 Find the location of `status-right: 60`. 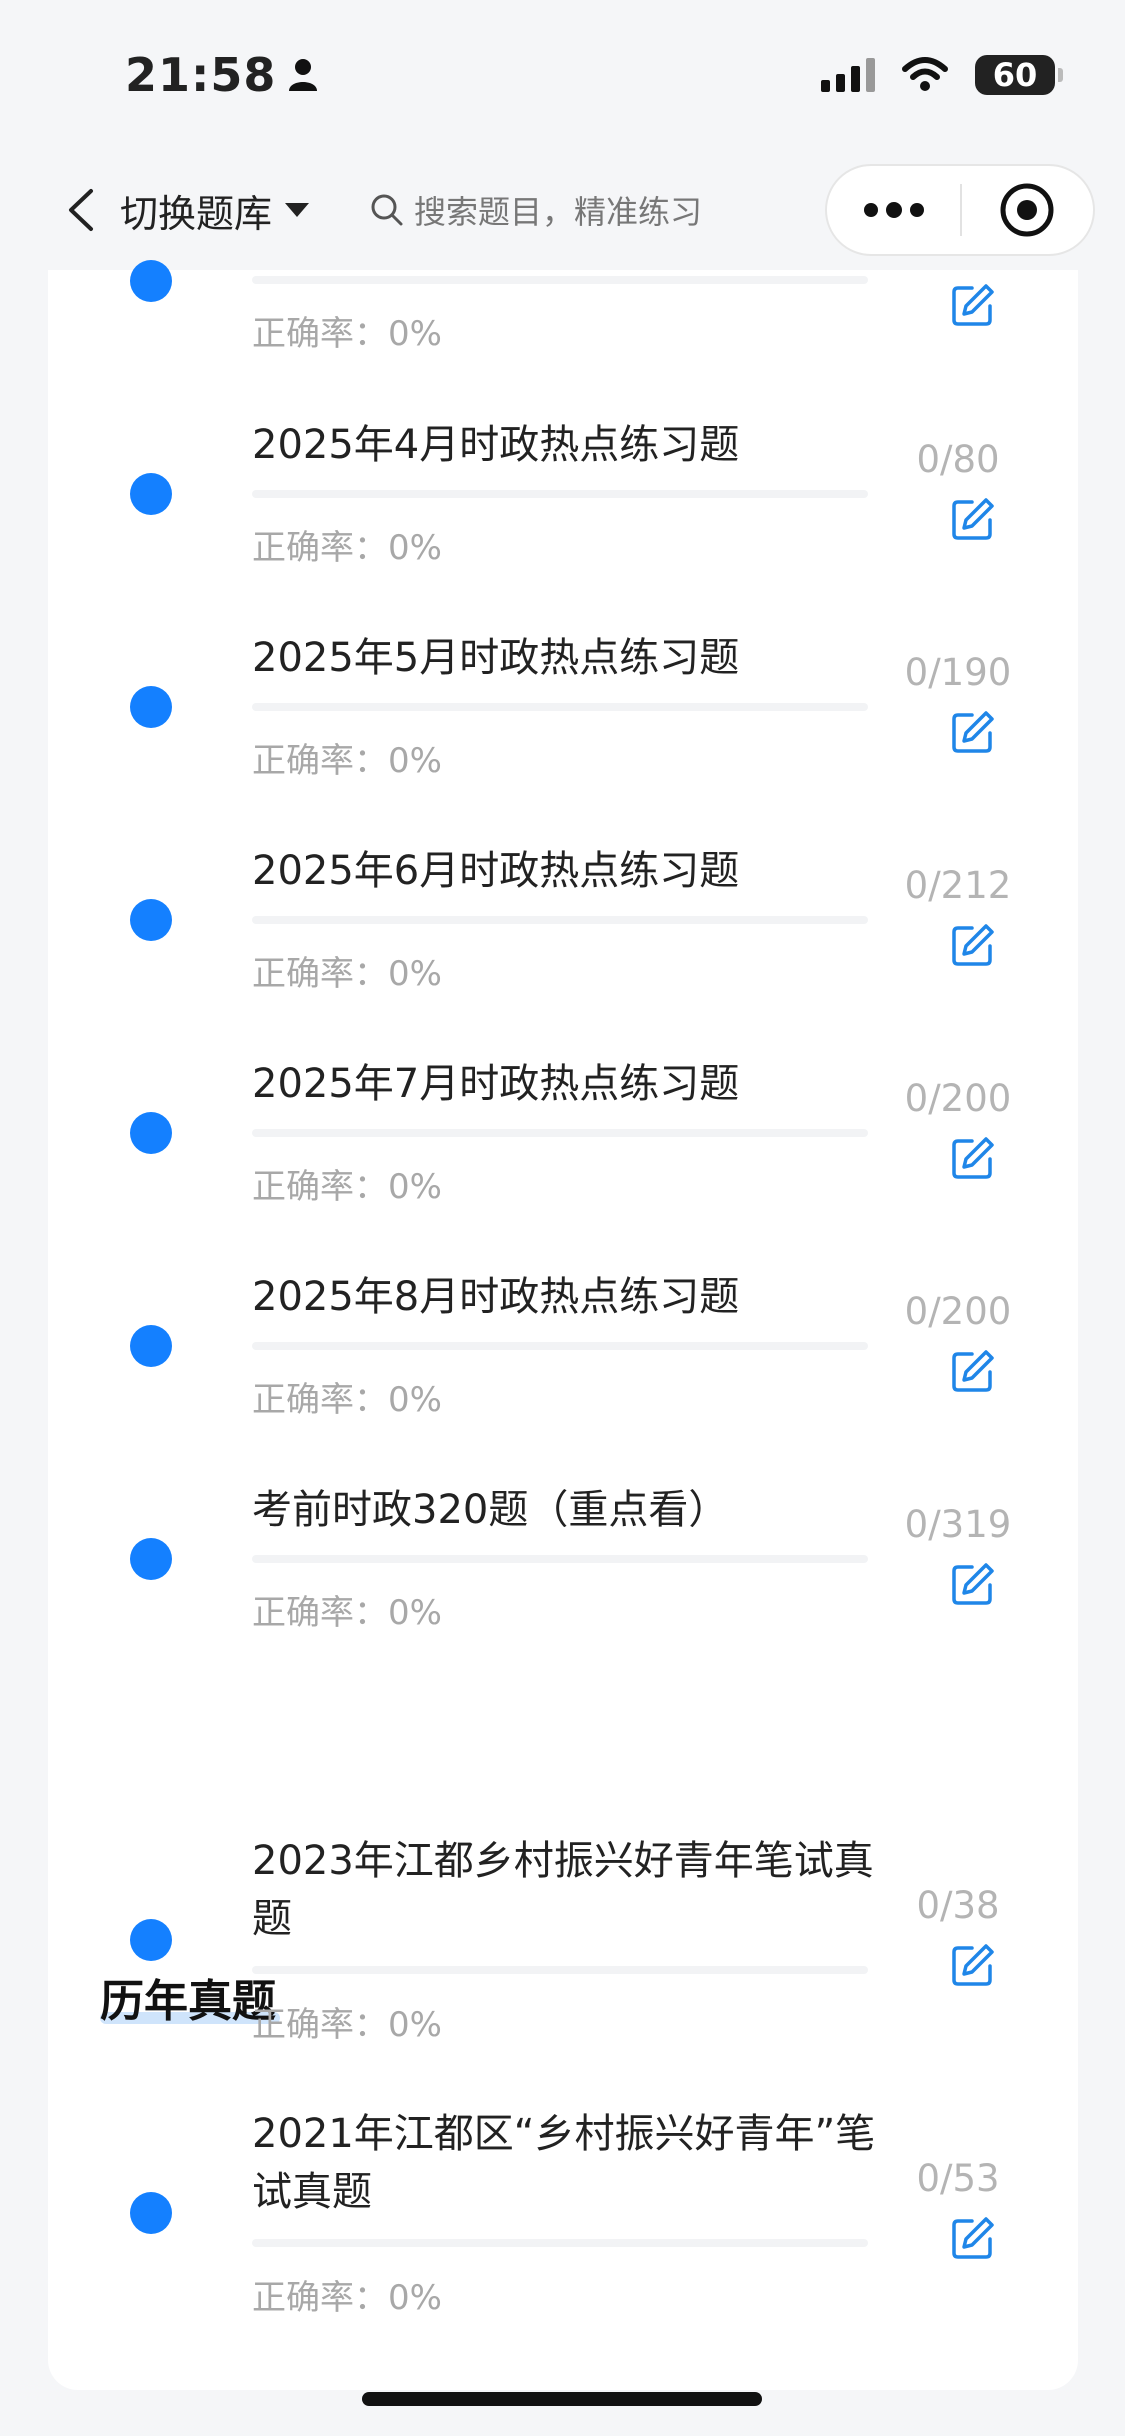

status-right: 60 is located at coordinates (942, 75).